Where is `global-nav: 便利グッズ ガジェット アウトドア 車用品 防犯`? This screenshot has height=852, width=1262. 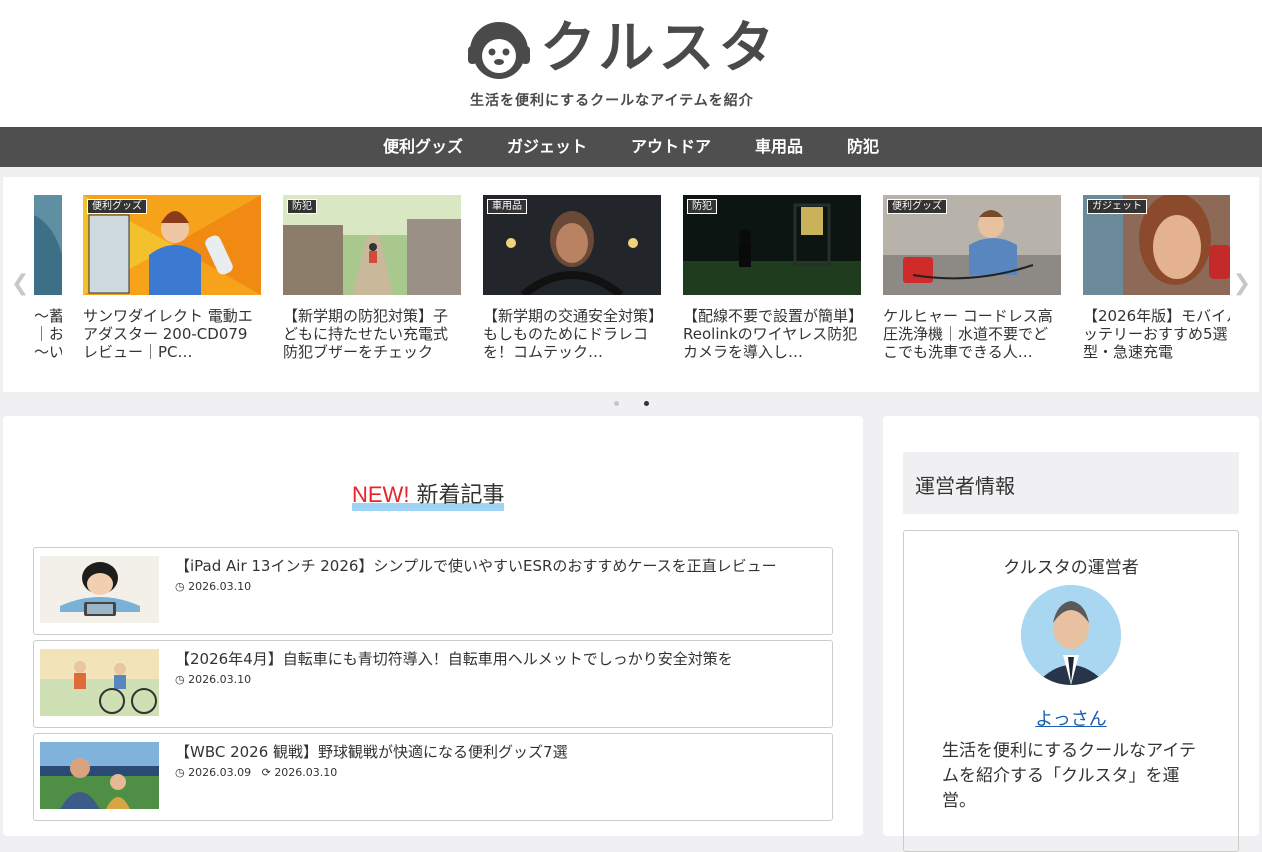
global-nav: 便利グッズ ガジェット アウトドア 車用品 防犯 is located at coordinates (631, 147).